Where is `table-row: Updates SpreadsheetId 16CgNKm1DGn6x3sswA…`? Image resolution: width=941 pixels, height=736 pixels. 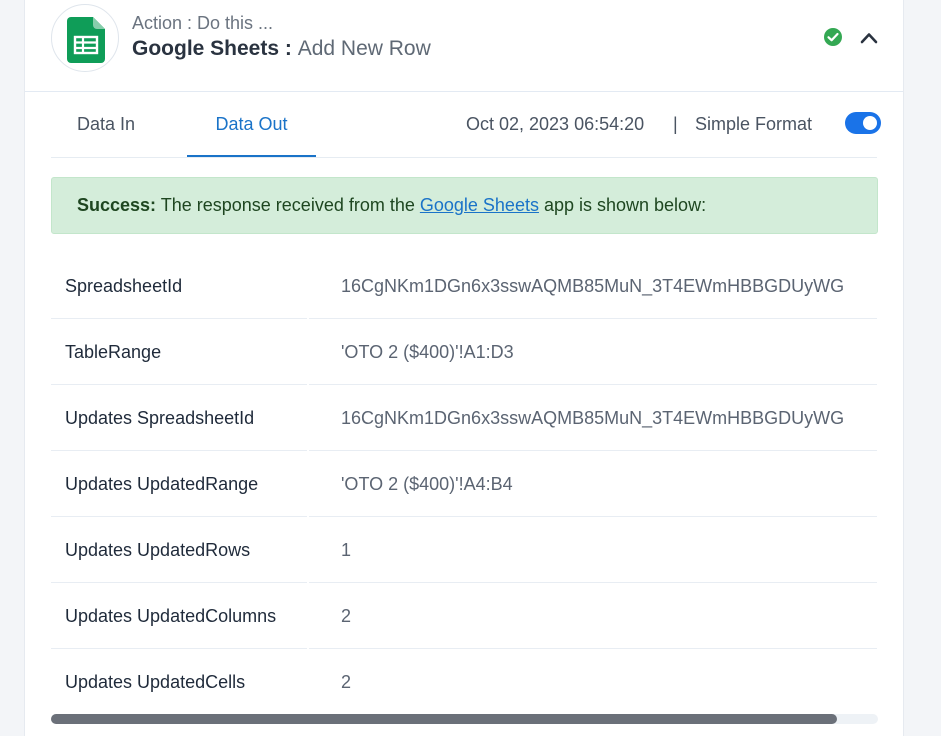
table-row: Updates SpreadsheetId 16CgNKm1DGn6x3sswA… is located at coordinates (464, 419).